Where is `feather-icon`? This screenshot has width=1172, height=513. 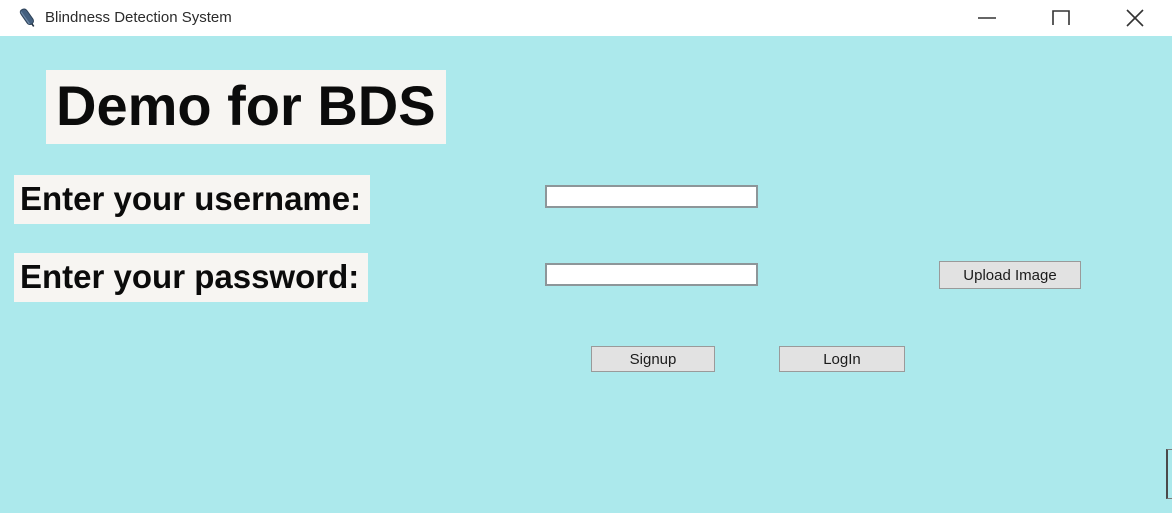
feather-icon is located at coordinates (28, 17).